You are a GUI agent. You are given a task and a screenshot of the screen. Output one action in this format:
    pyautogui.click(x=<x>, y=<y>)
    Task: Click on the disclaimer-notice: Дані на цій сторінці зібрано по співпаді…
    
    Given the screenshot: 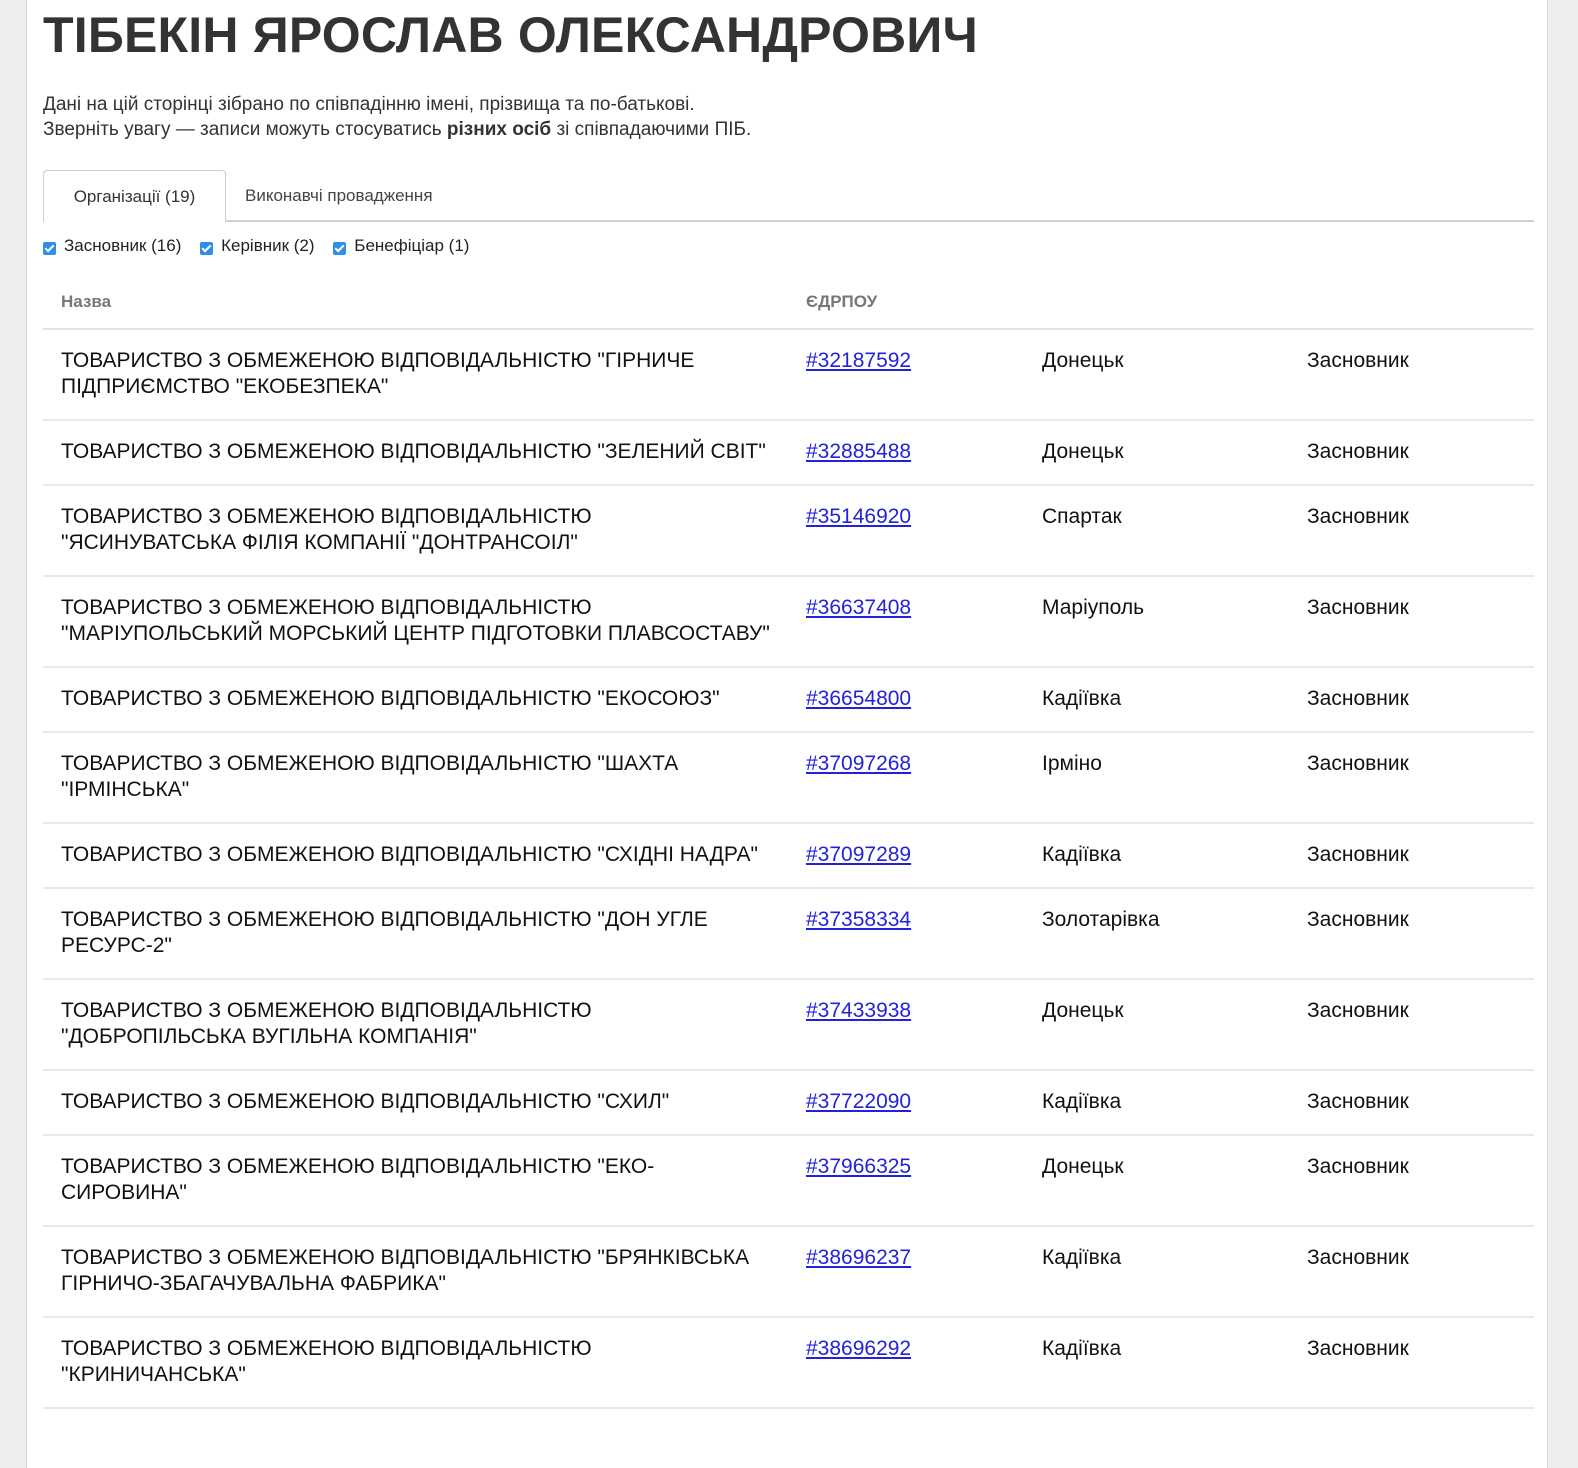 What is the action you would take?
    pyautogui.click(x=397, y=117)
    